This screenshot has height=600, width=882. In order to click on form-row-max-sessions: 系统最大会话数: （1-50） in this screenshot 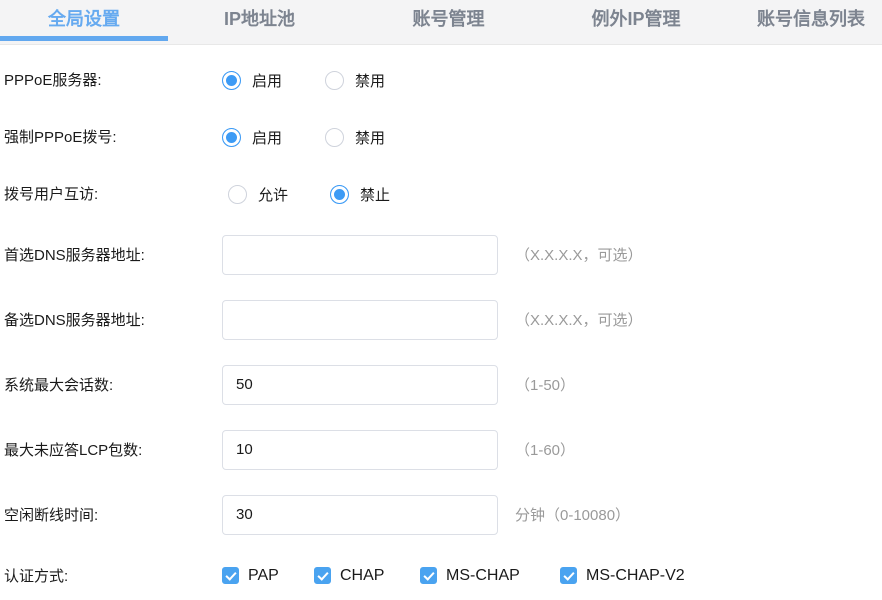, I will do `click(441, 384)`.